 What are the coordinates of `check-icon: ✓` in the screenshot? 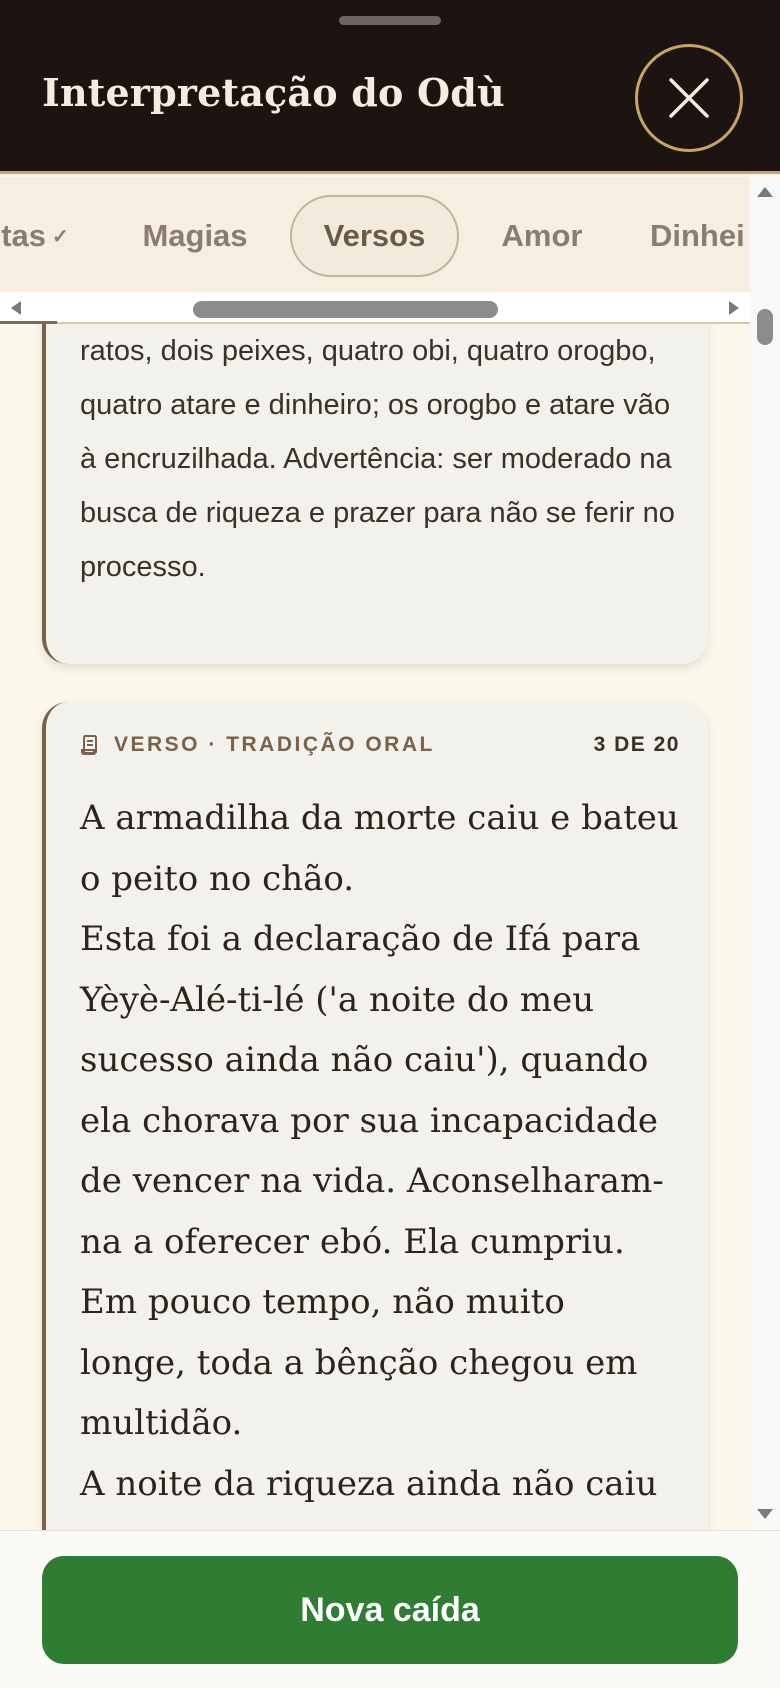 It's located at (60, 236).